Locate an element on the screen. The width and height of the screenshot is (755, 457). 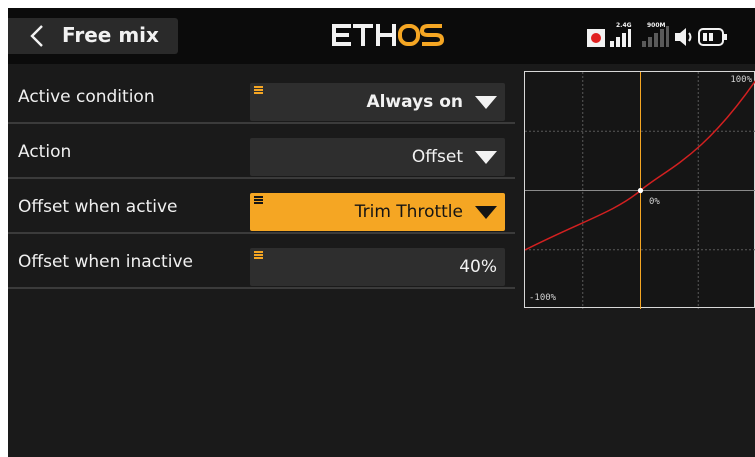
row-action: Action Offset is located at coordinates (261, 152).